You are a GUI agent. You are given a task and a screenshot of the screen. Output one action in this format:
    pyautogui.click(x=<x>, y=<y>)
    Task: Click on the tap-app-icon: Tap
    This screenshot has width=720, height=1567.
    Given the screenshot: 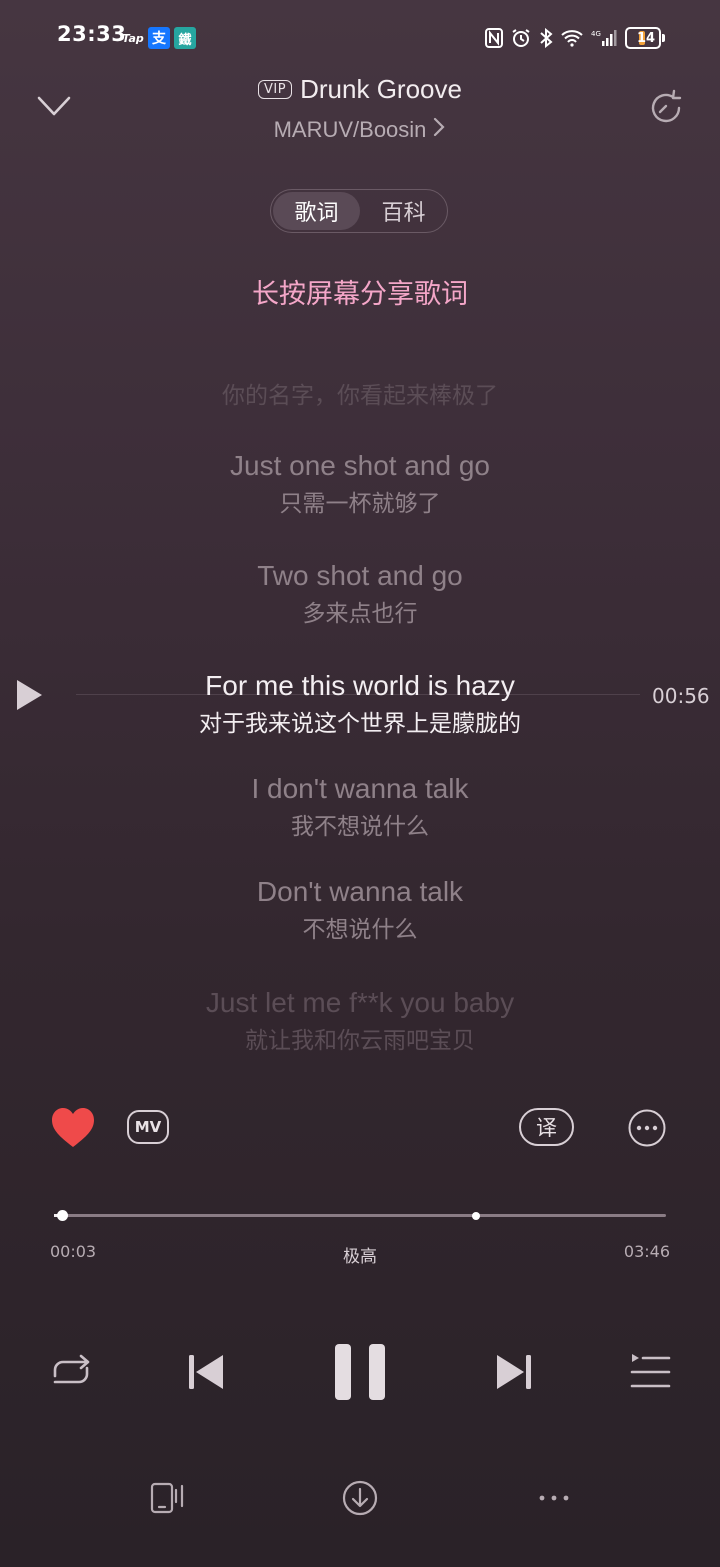 What is the action you would take?
    pyautogui.click(x=133, y=38)
    